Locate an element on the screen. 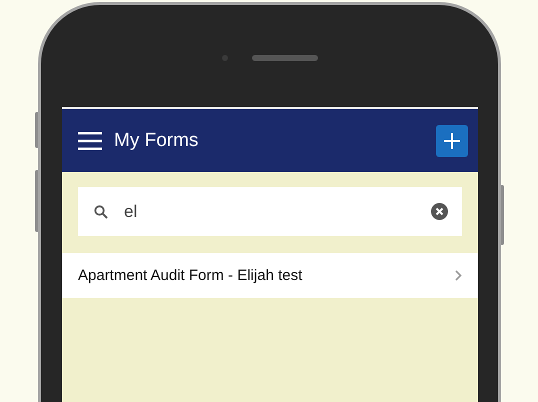 This screenshot has height=402, width=538. clear-icon is located at coordinates (439, 211).